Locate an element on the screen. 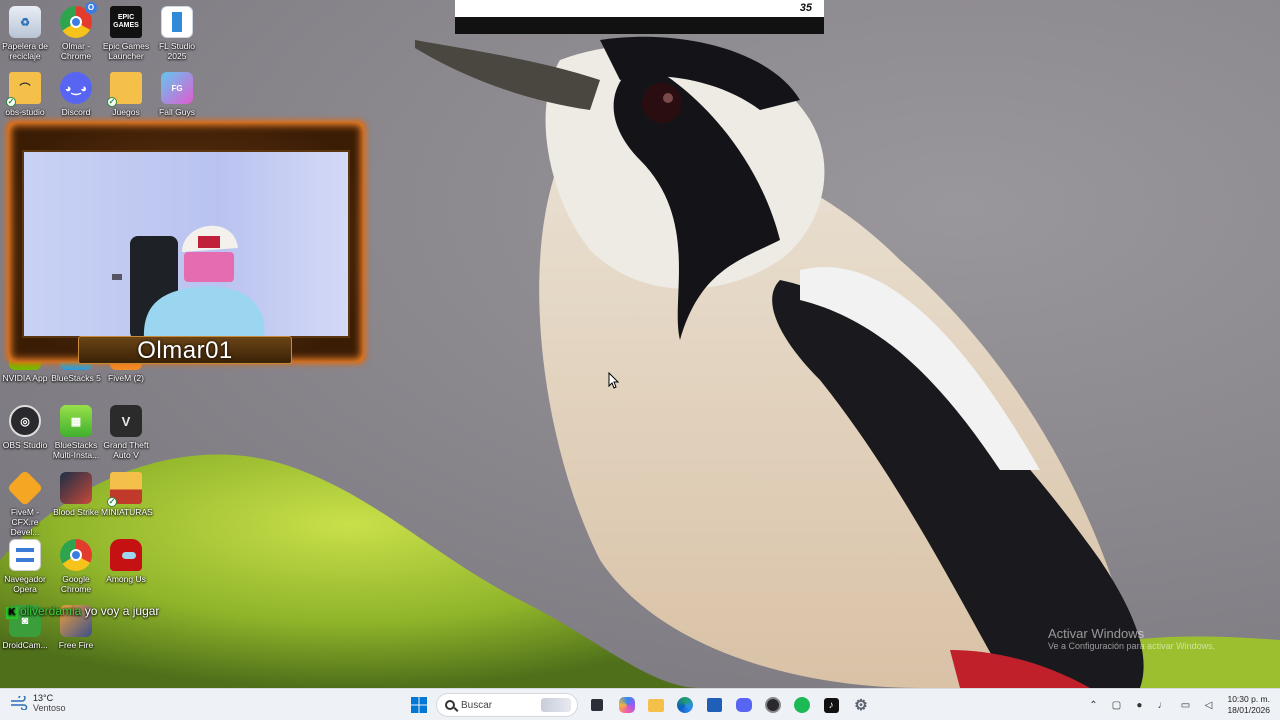  desktop-icon-label: Fall Guys is located at coordinates (177, 112).